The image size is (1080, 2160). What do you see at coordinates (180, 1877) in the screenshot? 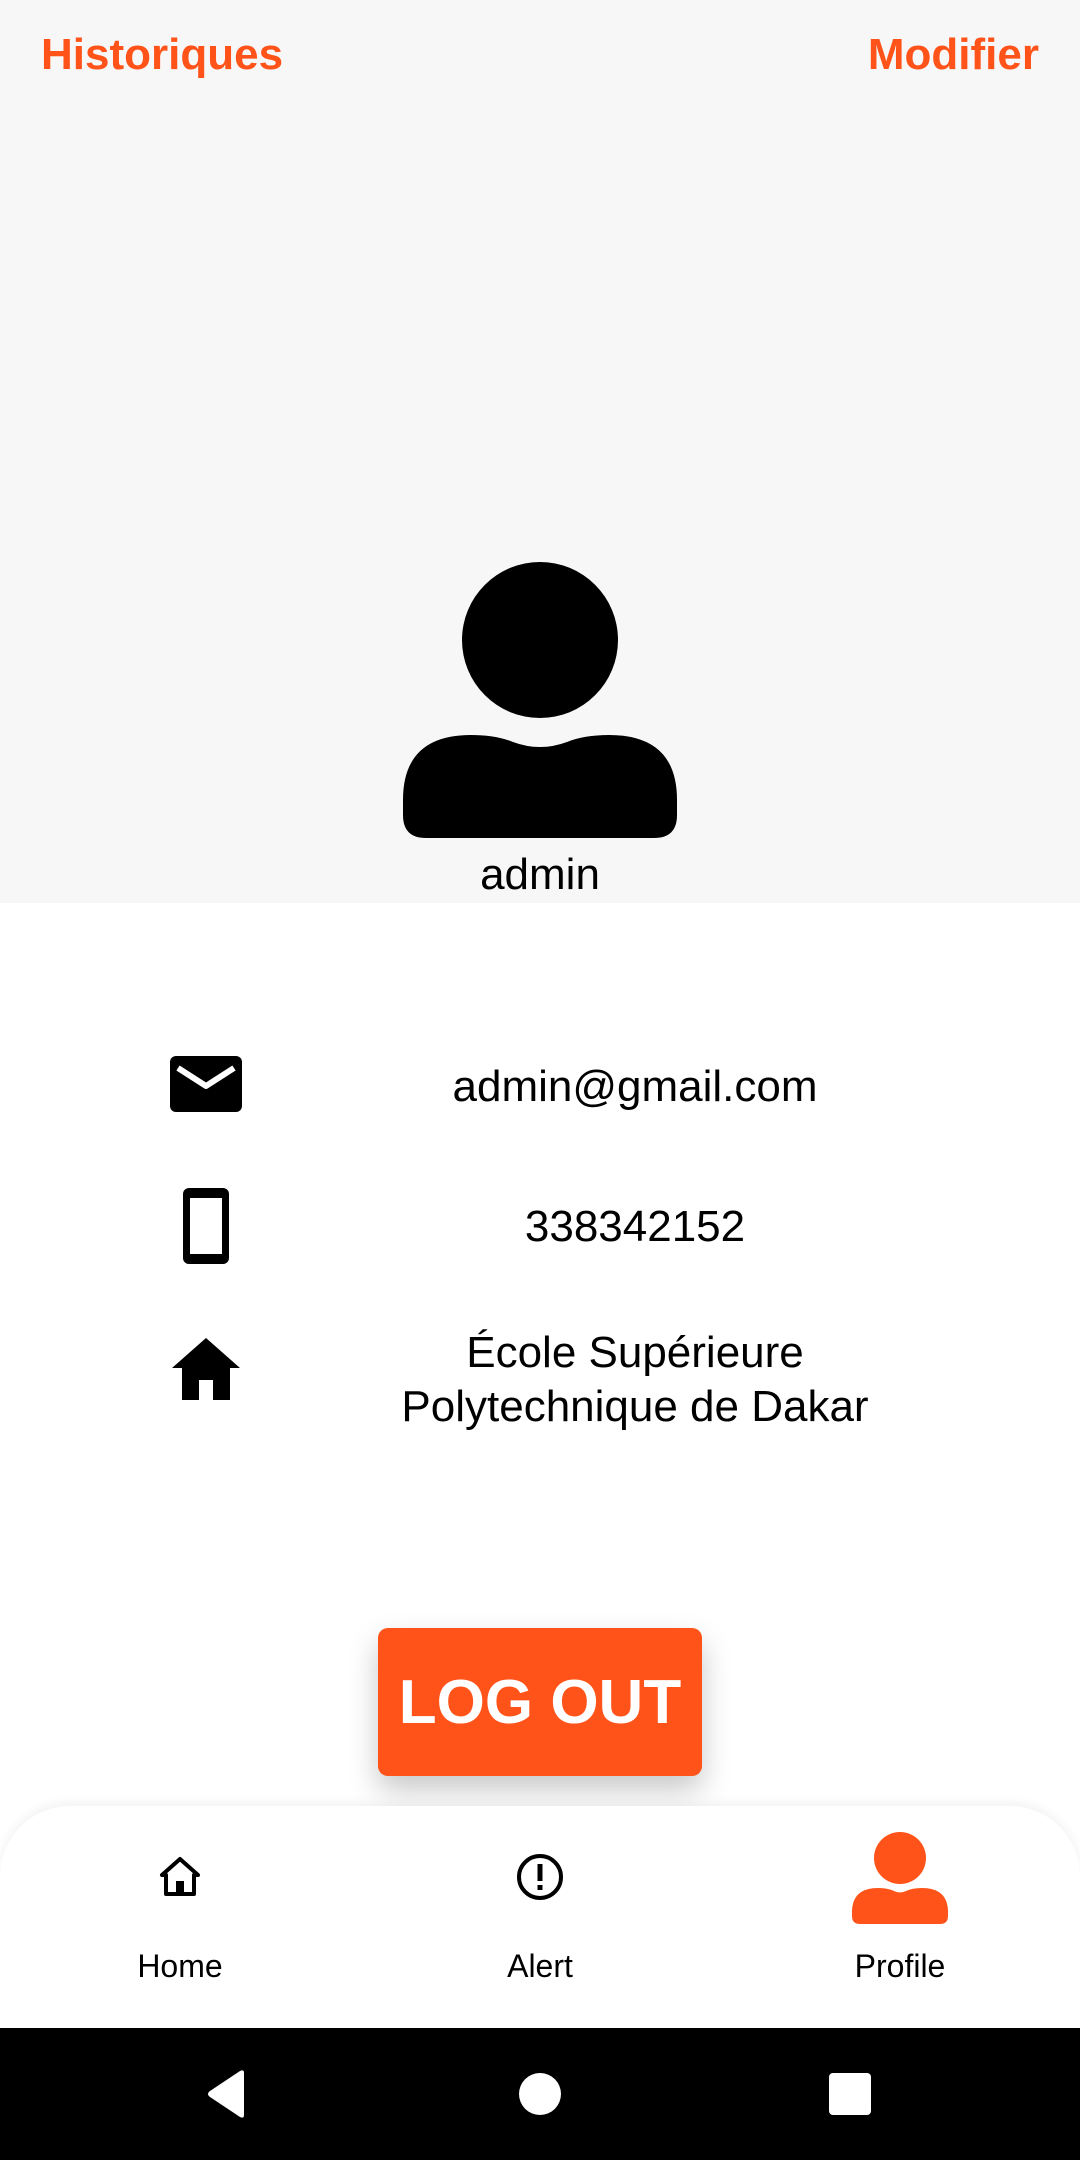
I see `home-outline-icon` at bounding box center [180, 1877].